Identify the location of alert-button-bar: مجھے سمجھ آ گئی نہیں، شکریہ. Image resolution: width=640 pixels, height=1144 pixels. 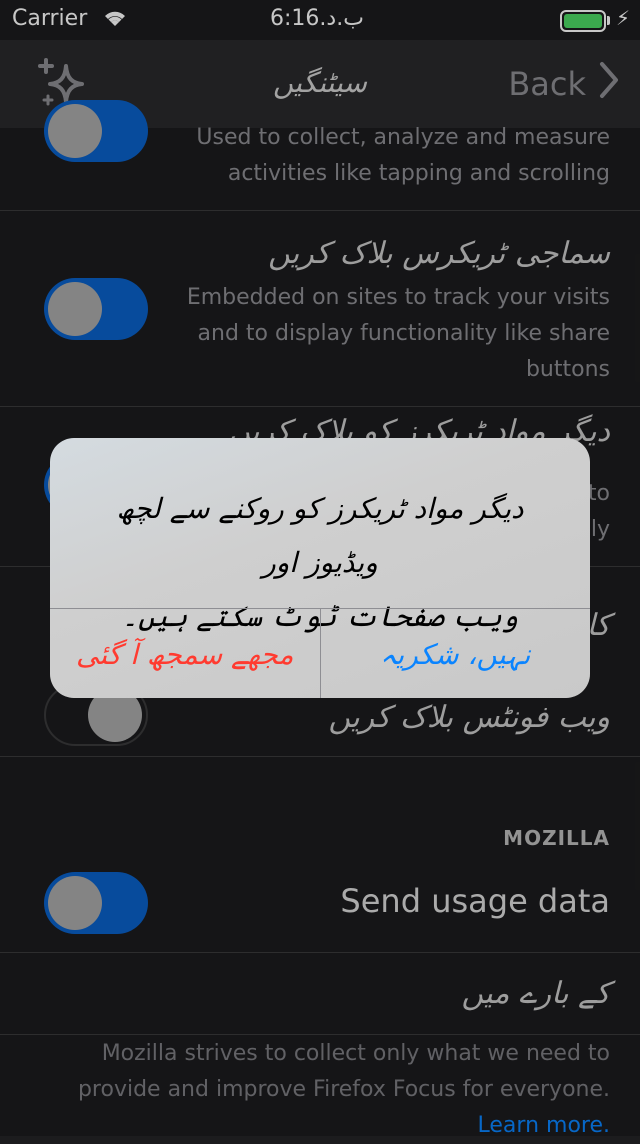
(320, 653).